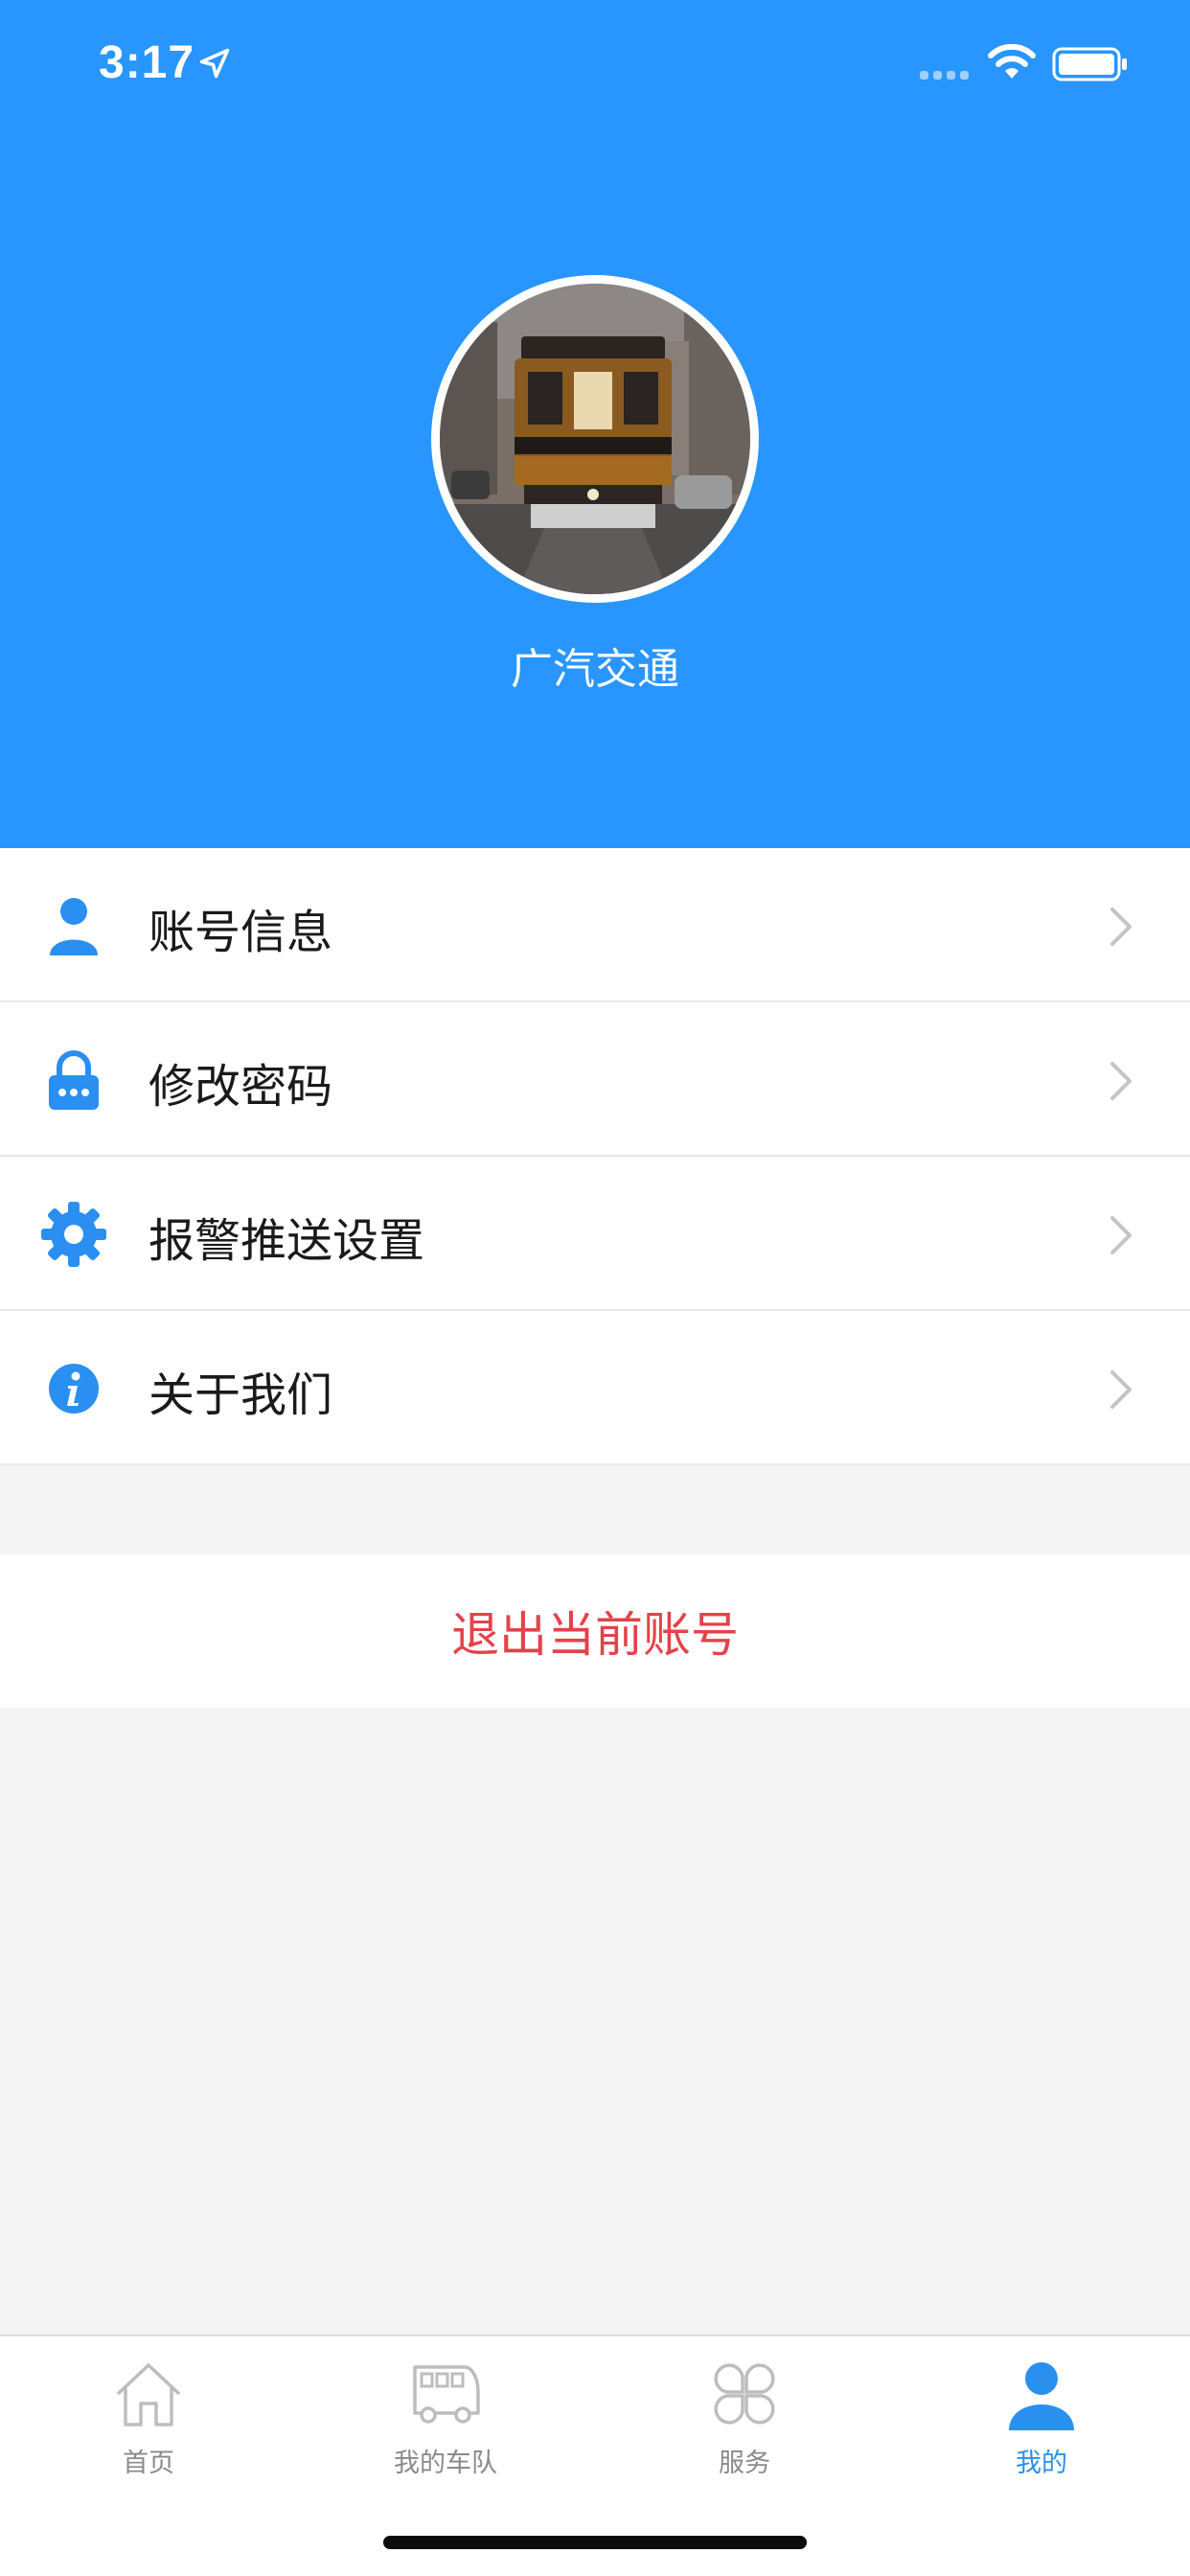  I want to click on wifi-icon, so click(1012, 62).